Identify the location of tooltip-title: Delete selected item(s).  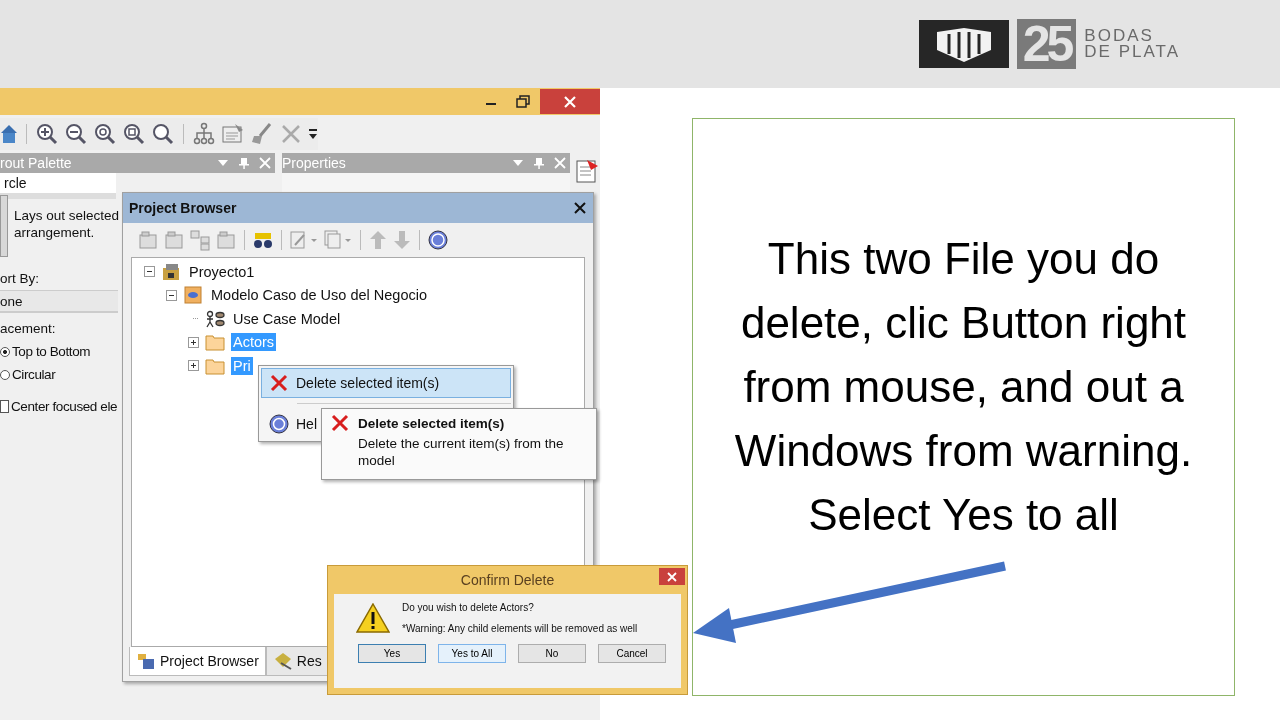
(431, 423).